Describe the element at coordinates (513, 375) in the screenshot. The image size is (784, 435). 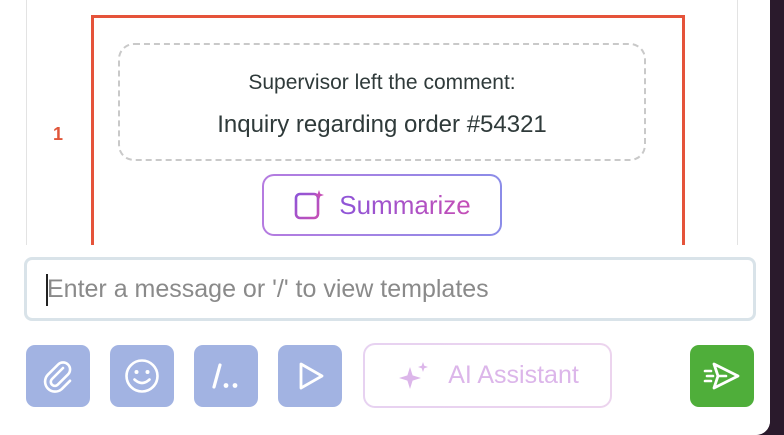
I see `ai-assistant-label: AI Assistant` at that location.